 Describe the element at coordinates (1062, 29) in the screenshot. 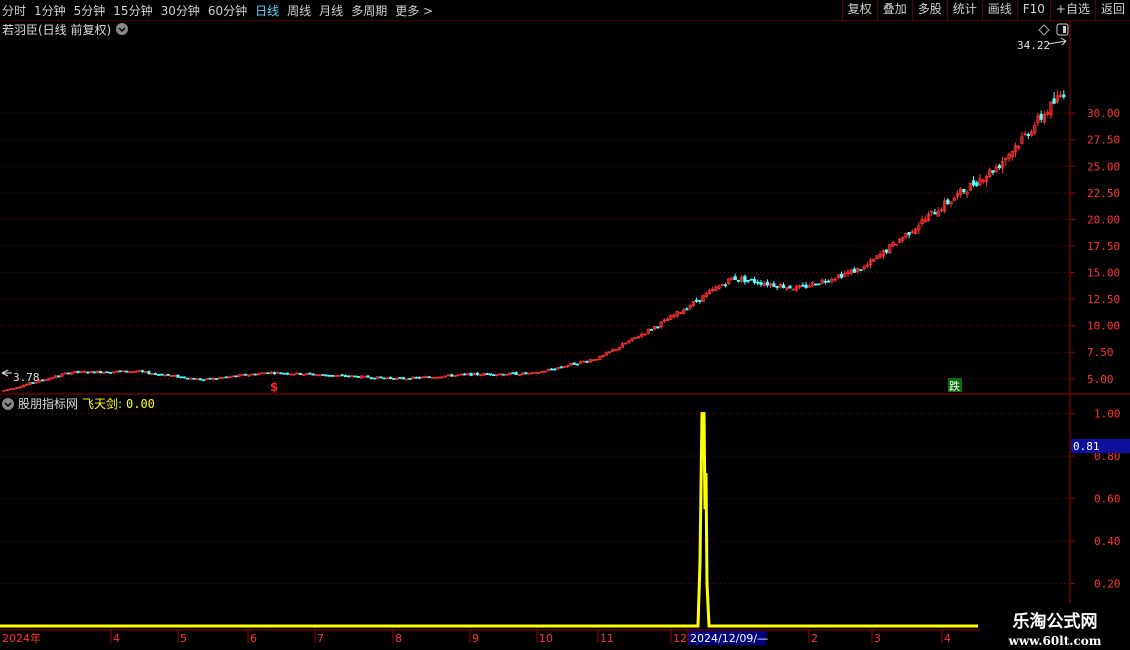

I see `panel-toggle-icon` at that location.